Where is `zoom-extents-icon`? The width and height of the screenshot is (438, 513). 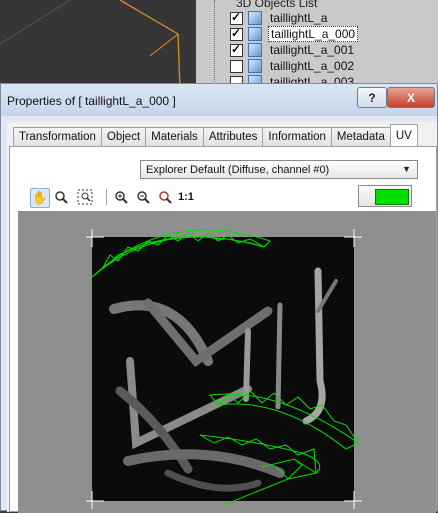
zoom-extents-icon is located at coordinates (85, 197).